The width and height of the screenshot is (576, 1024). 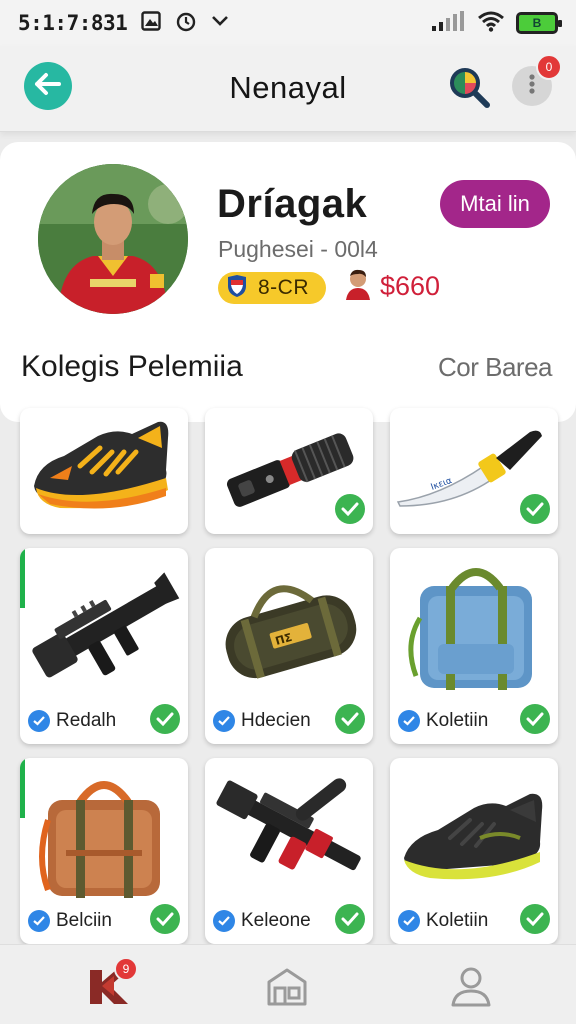 What do you see at coordinates (410, 286) in the screenshot?
I see `coin-value: $660` at bounding box center [410, 286].